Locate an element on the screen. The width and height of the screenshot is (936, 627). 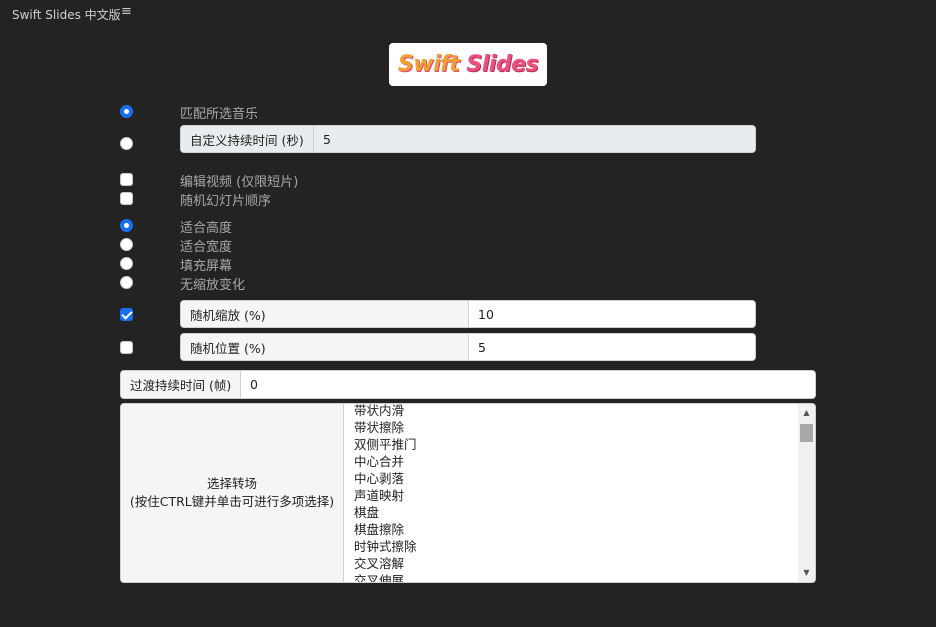
menu-icon: ≡ is located at coordinates (126, 11).